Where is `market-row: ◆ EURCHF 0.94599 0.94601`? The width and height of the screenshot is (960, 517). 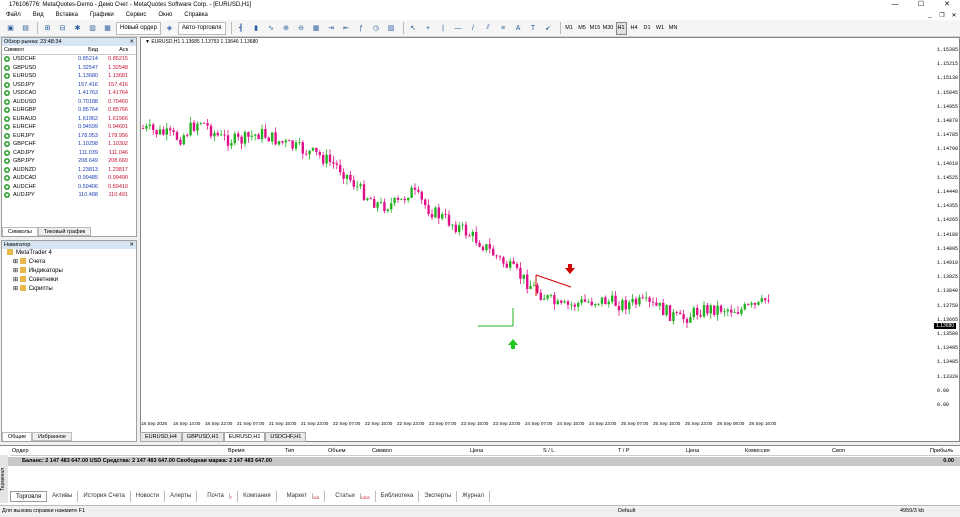 market-row: ◆ EURCHF 0.94599 0.94601 is located at coordinates (69, 127).